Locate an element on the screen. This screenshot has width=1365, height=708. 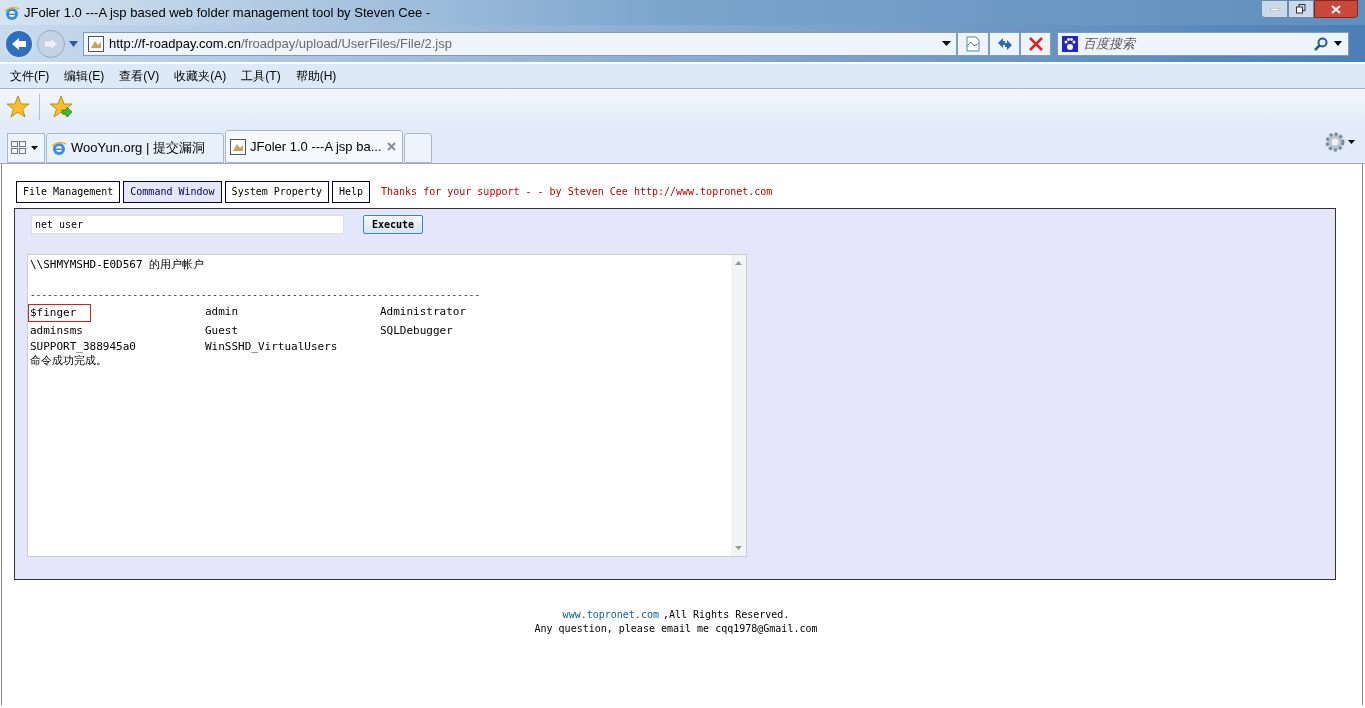
output-line: ------------------------------------------------------------------------------- is located at coordinates (256, 295).